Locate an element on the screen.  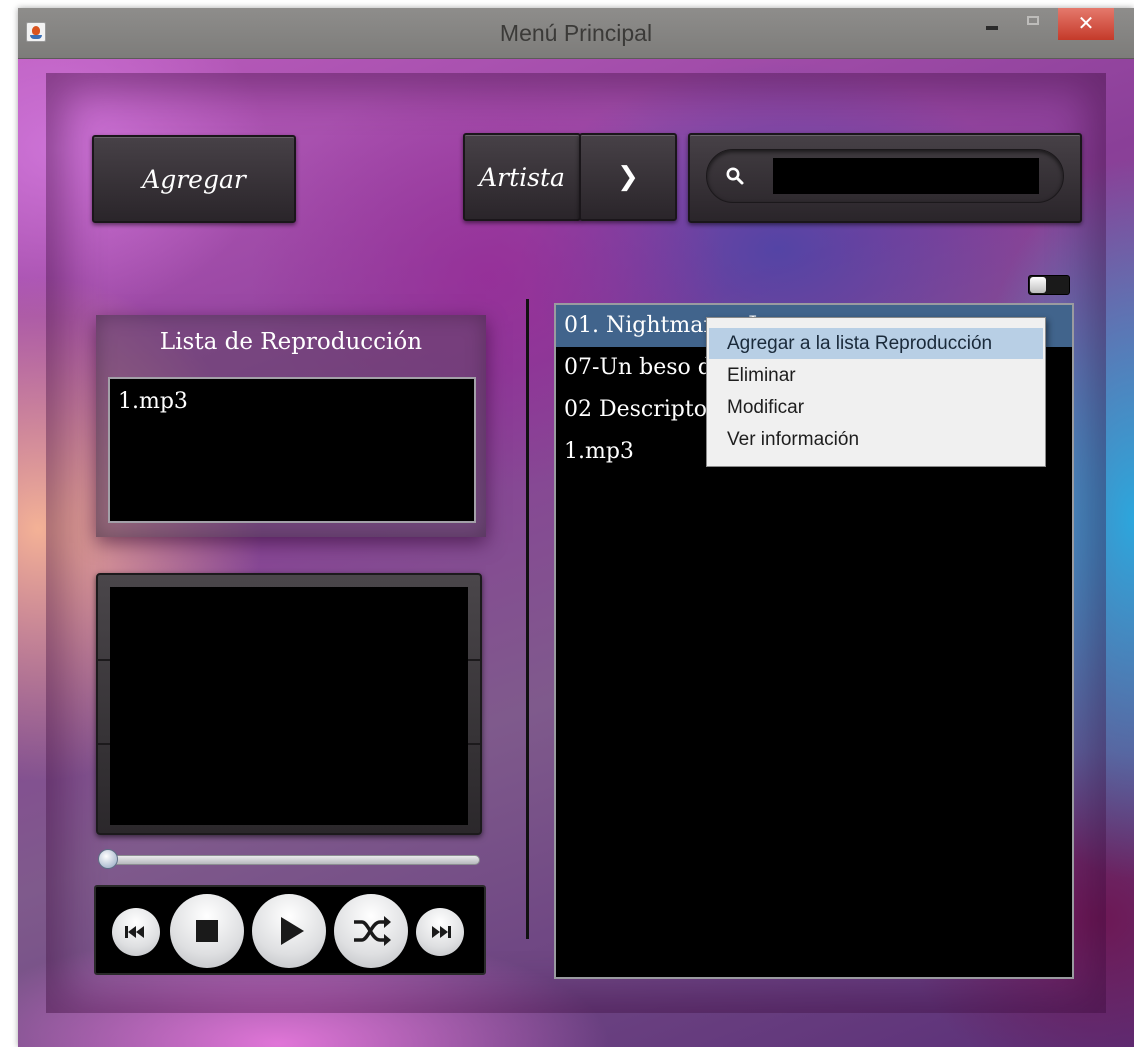
stop-icon is located at coordinates (207, 931).